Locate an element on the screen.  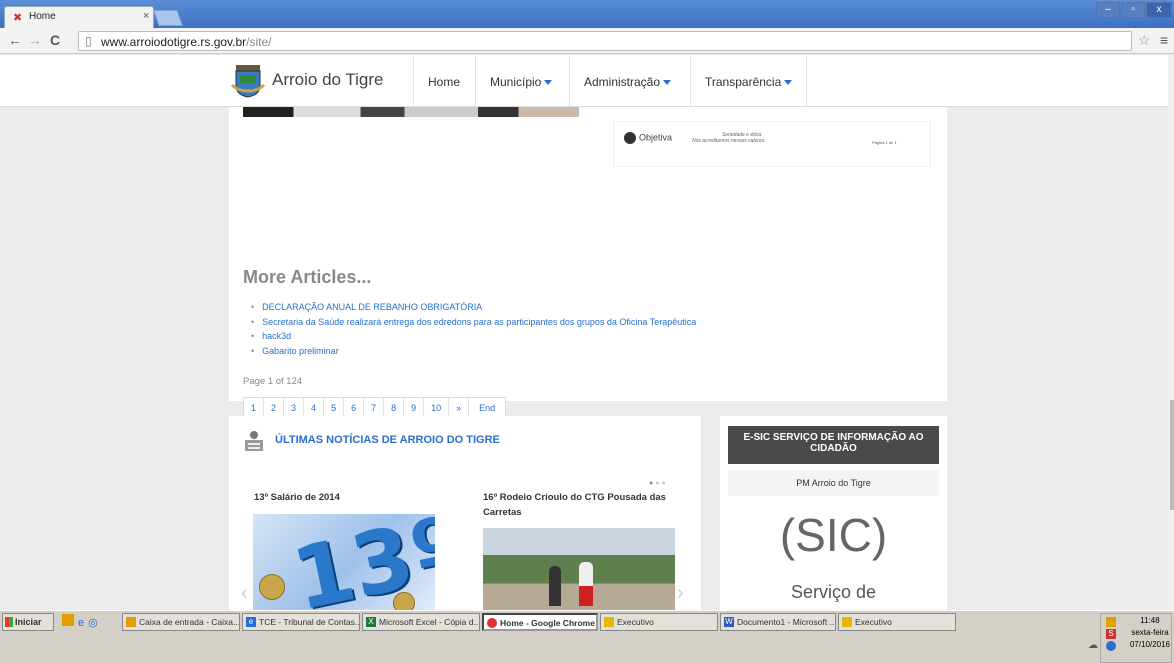
outlook-icon is located at coordinates (68, 620).